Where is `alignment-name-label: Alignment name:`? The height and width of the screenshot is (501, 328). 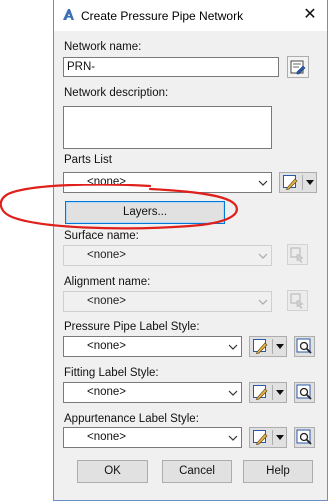 alignment-name-label: Alignment name: is located at coordinates (107, 282).